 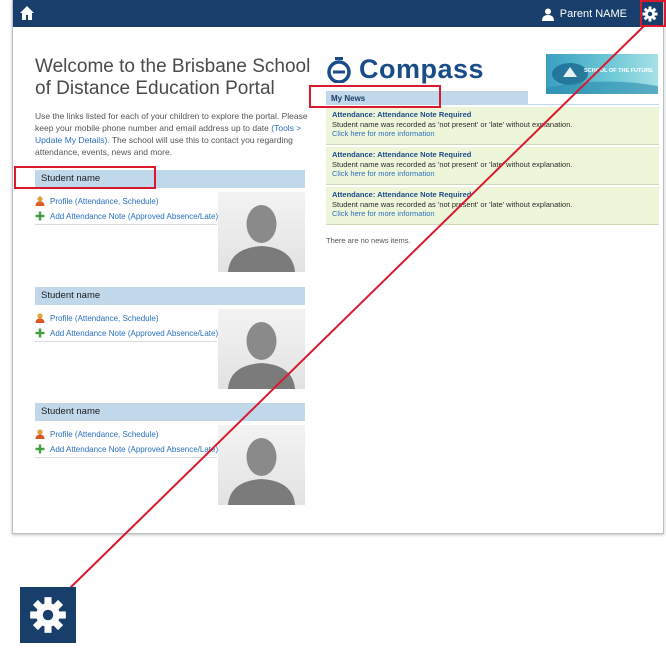 What do you see at coordinates (368, 240) in the screenshot?
I see `empty-news-message: There are no news items.` at bounding box center [368, 240].